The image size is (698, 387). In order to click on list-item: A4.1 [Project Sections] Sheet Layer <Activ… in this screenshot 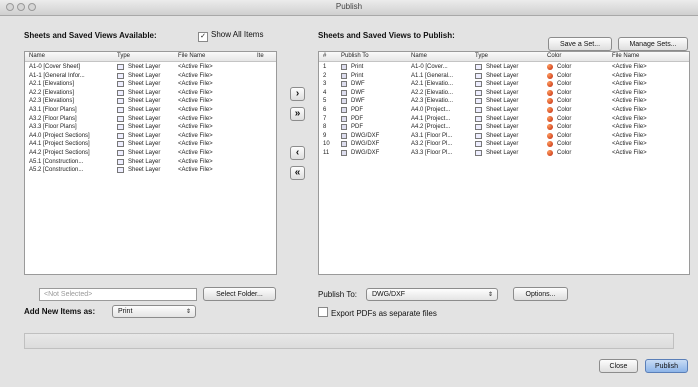, I will do `click(150, 144)`.